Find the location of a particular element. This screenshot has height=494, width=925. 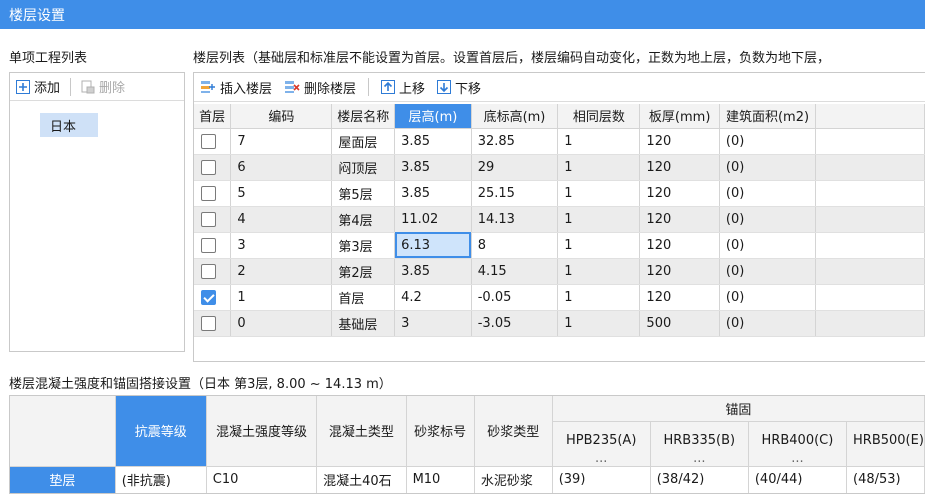

floor-name-cell: 第5层 is located at coordinates (363, 193).